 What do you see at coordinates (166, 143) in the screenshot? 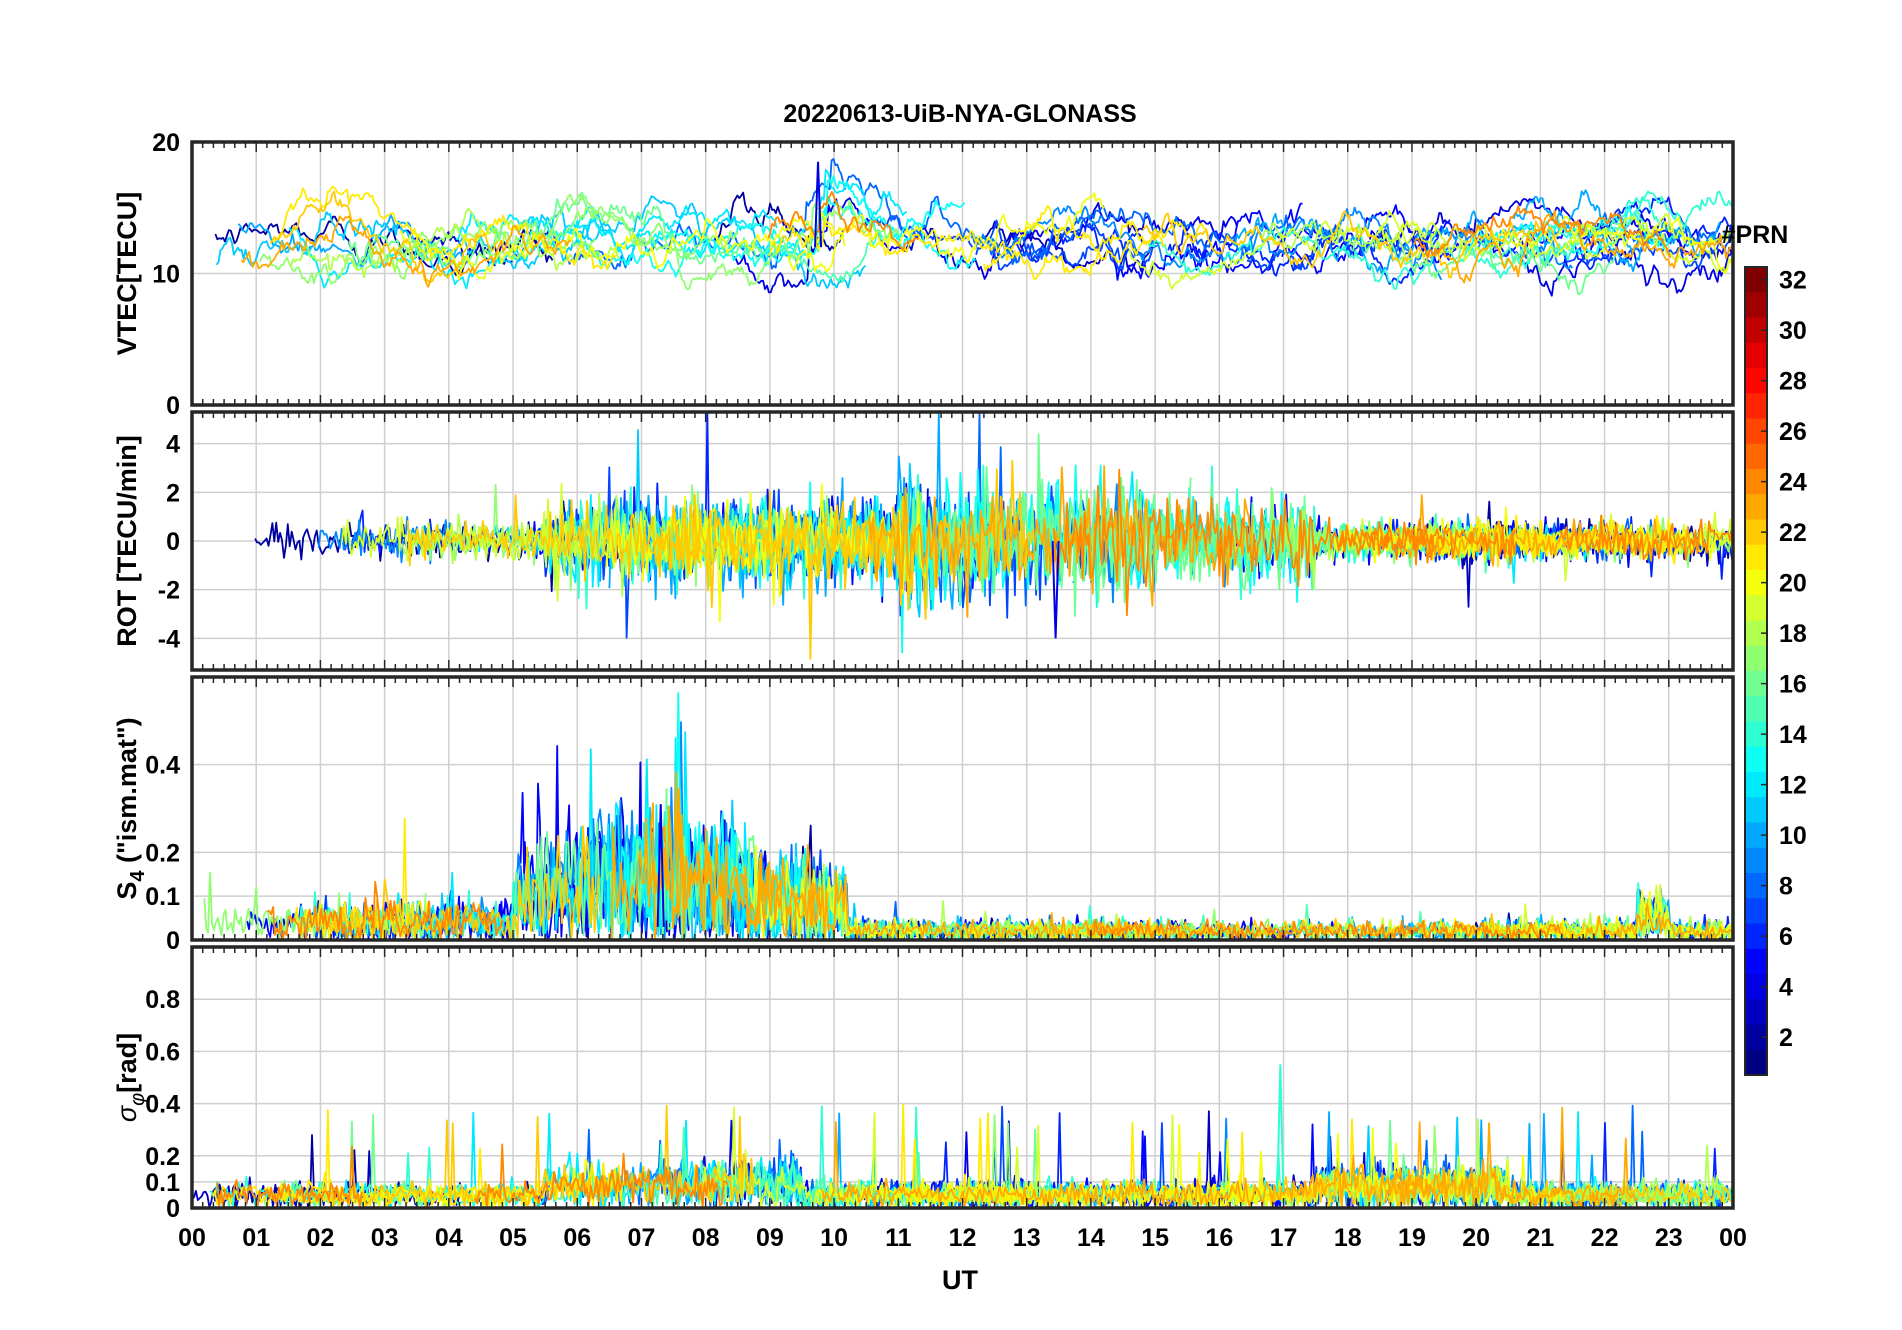
I see `y-tick-label: 20` at bounding box center [166, 143].